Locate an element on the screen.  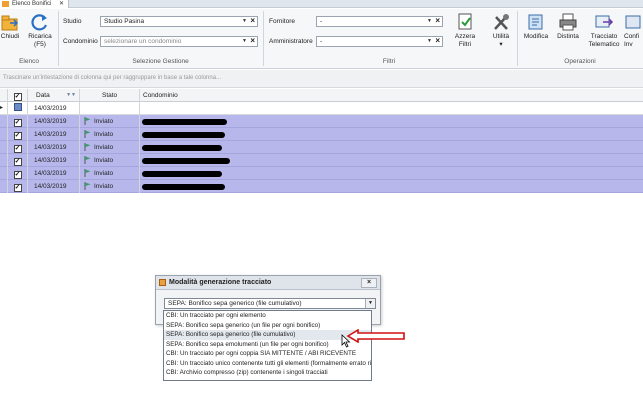
refresh-icon is located at coordinates (40, 22).